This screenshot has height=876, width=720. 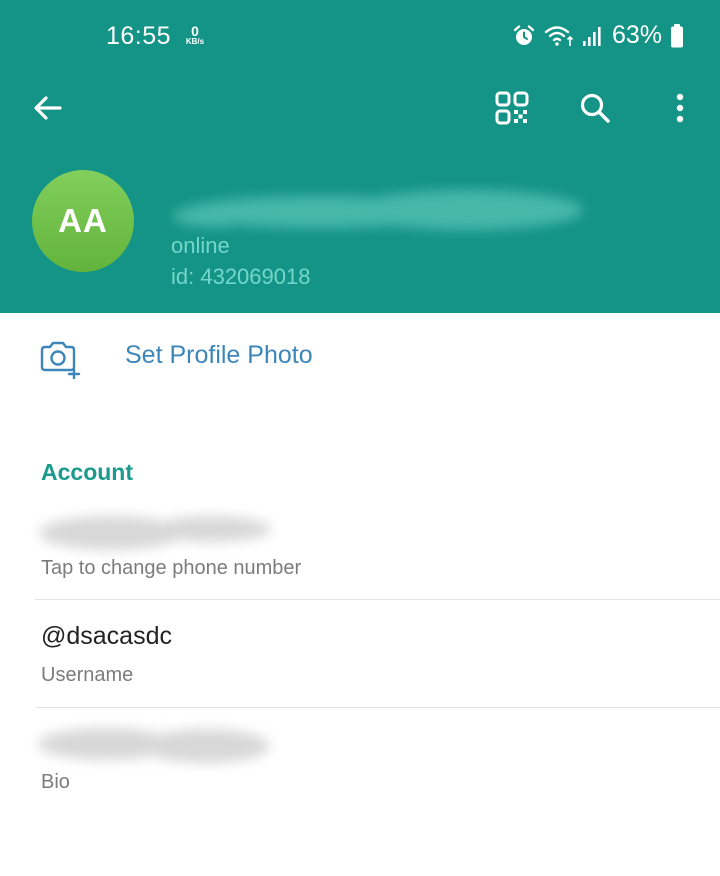 What do you see at coordinates (636, 35) in the screenshot?
I see `battery-percent: 63%` at bounding box center [636, 35].